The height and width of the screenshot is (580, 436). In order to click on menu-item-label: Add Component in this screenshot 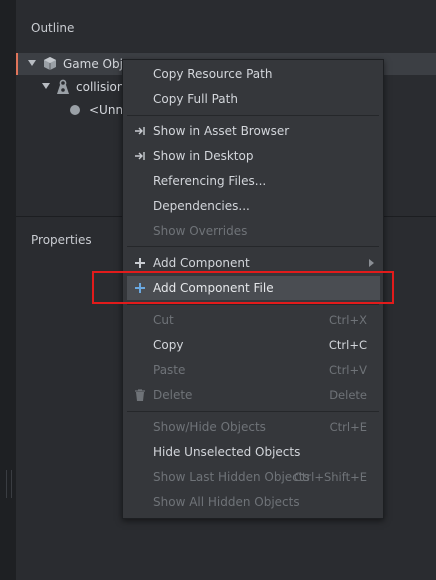, I will do `click(201, 263)`.